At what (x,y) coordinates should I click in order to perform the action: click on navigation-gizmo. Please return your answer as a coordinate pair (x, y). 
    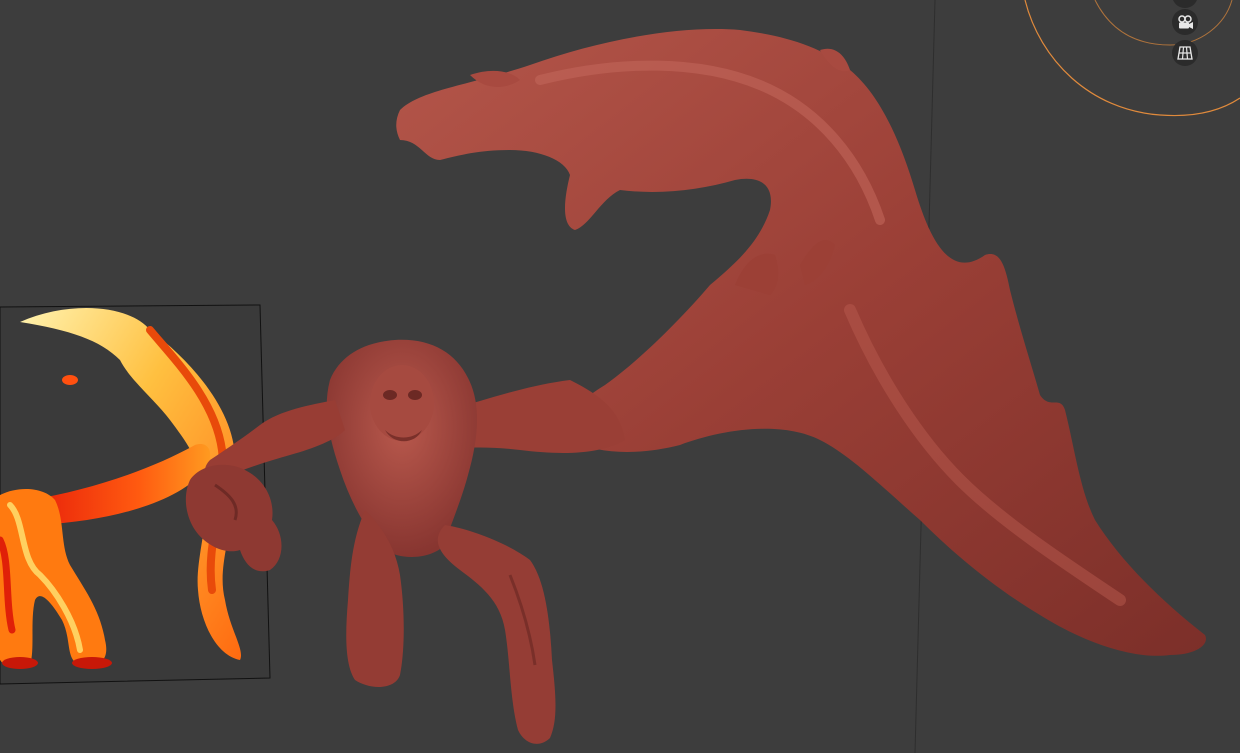
    Looking at the image, I should click on (1132, 58).